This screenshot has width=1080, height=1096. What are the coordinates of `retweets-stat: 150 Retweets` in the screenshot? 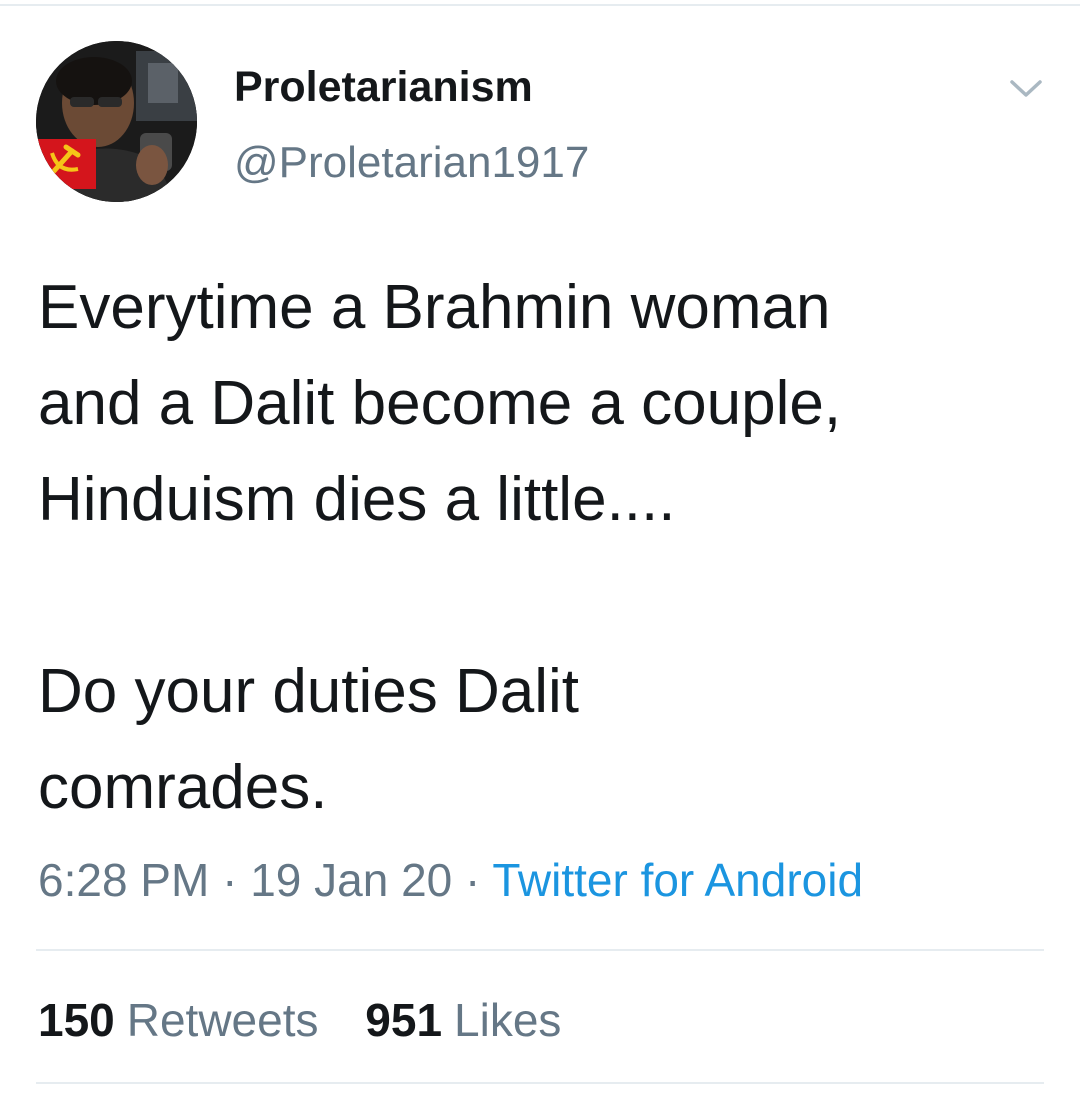 It's located at (178, 1020).